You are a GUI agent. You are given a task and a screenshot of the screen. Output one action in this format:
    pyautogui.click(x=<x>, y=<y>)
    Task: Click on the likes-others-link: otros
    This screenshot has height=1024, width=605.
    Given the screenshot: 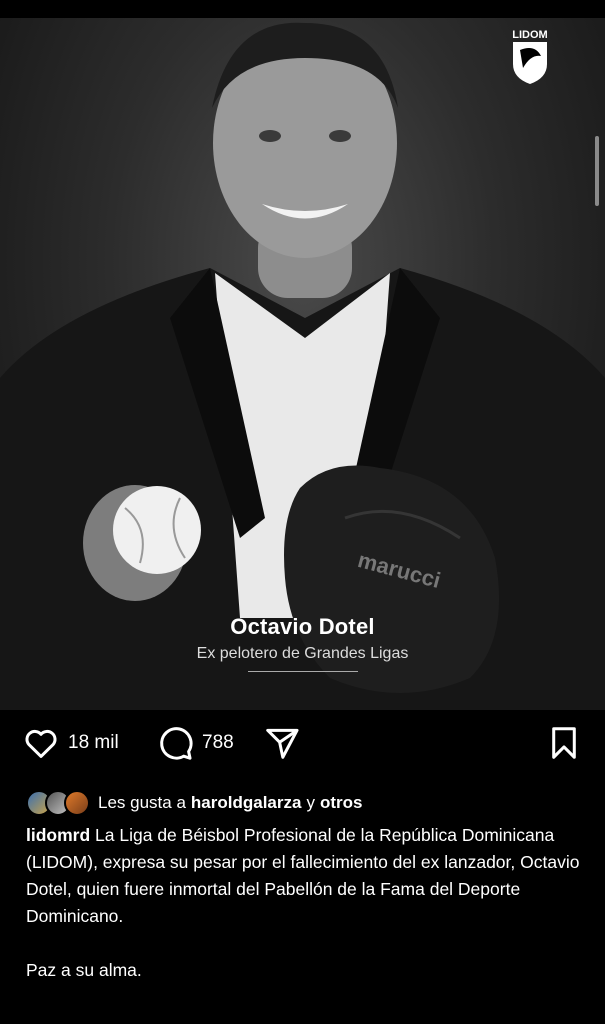 What is the action you would take?
    pyautogui.click(x=341, y=803)
    